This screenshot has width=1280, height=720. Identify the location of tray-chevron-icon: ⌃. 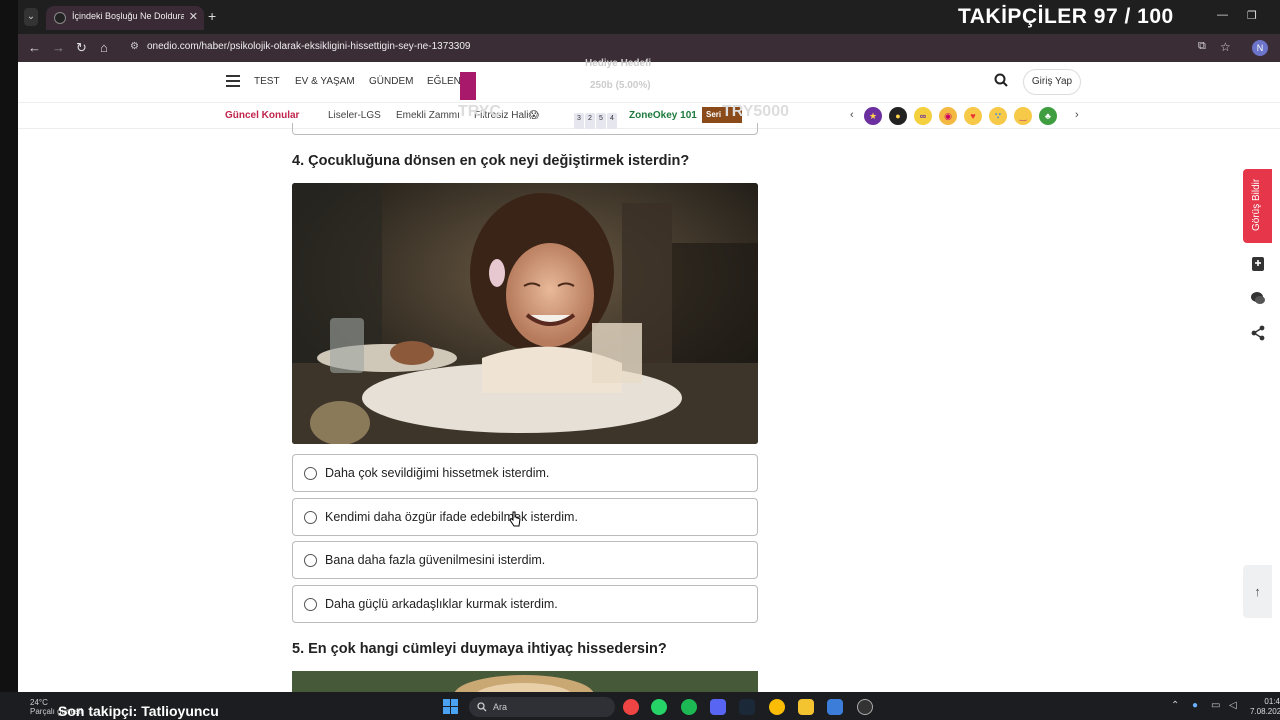
(1175, 705).